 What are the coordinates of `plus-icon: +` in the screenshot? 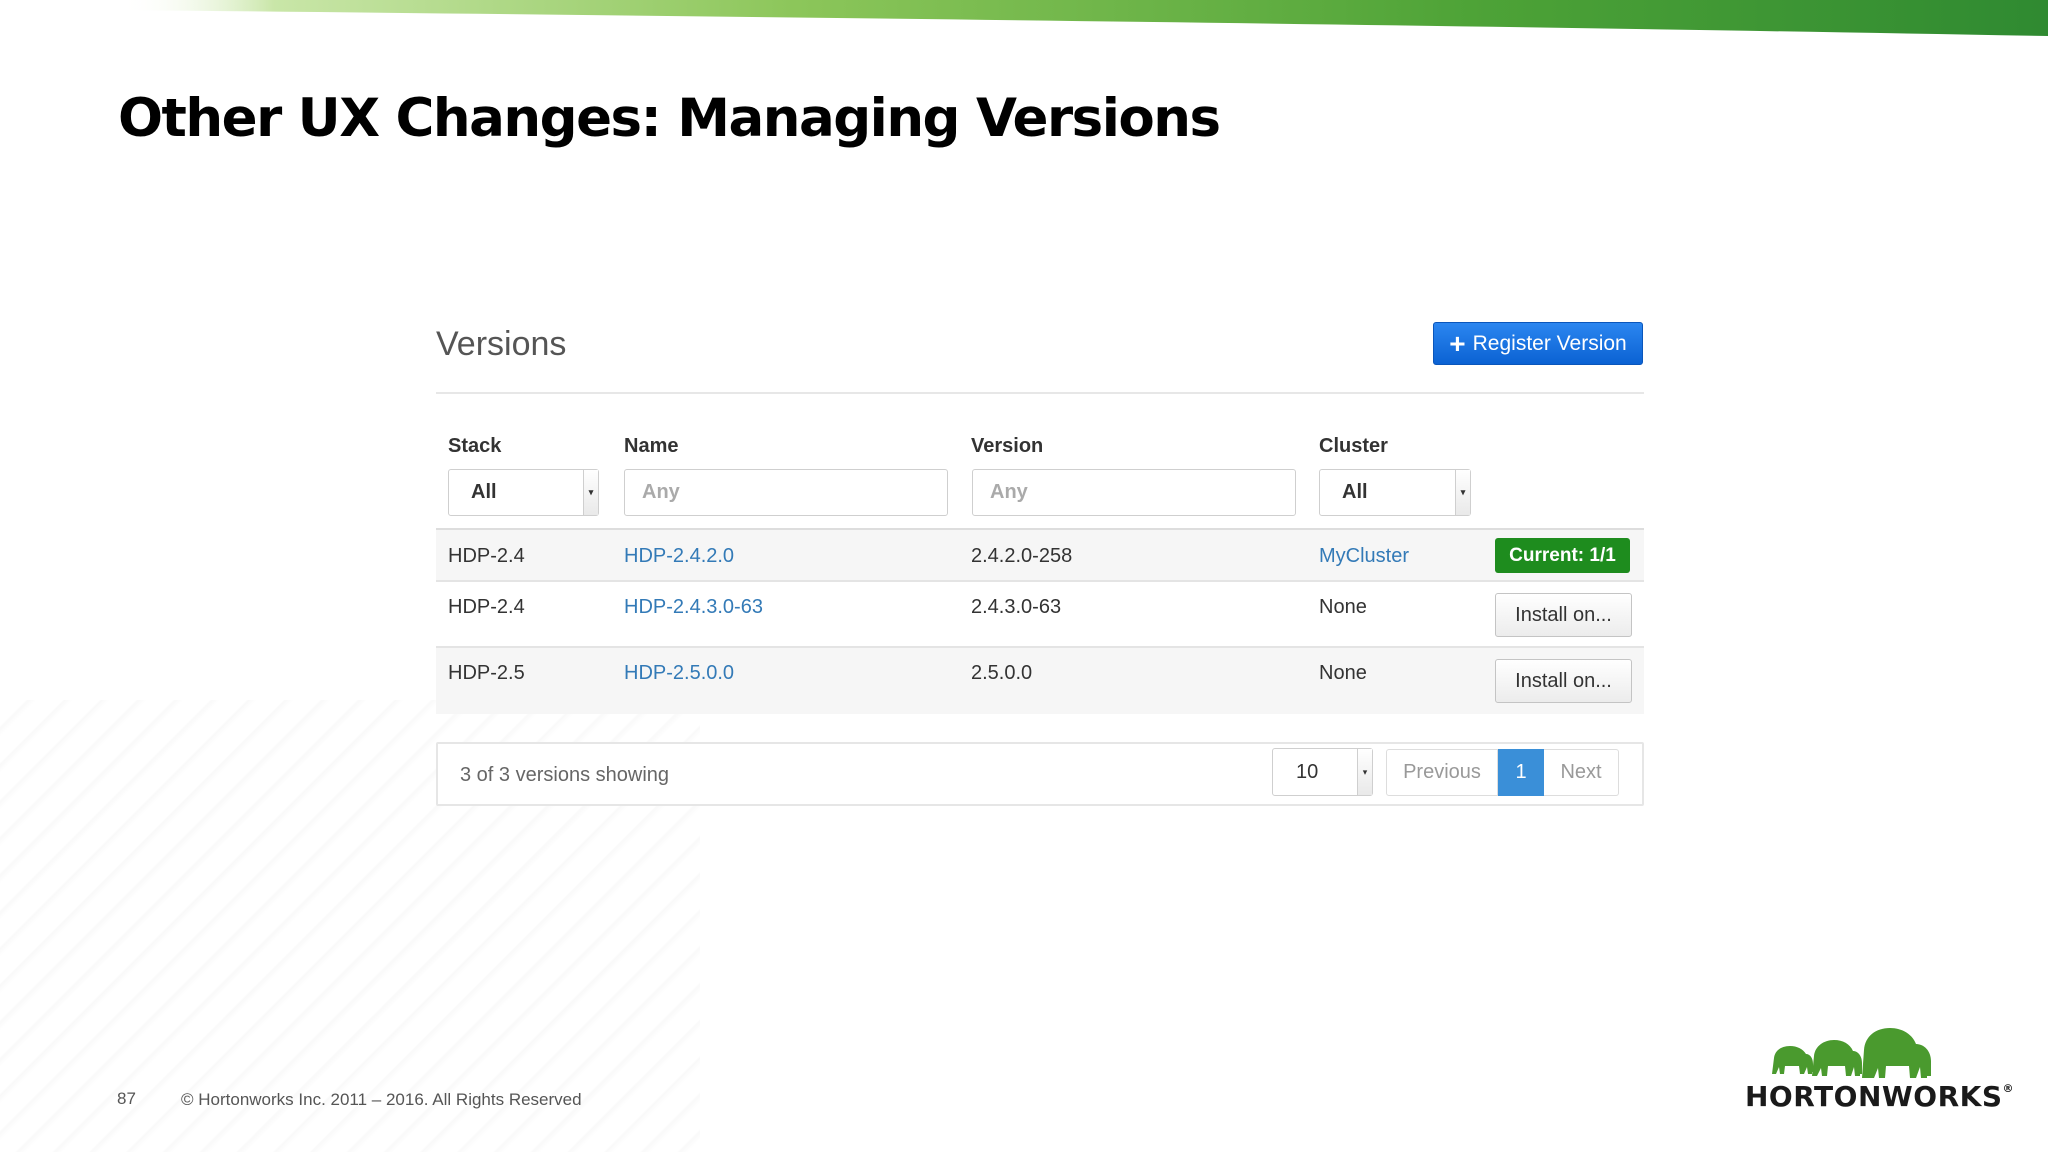 It's located at (1457, 343).